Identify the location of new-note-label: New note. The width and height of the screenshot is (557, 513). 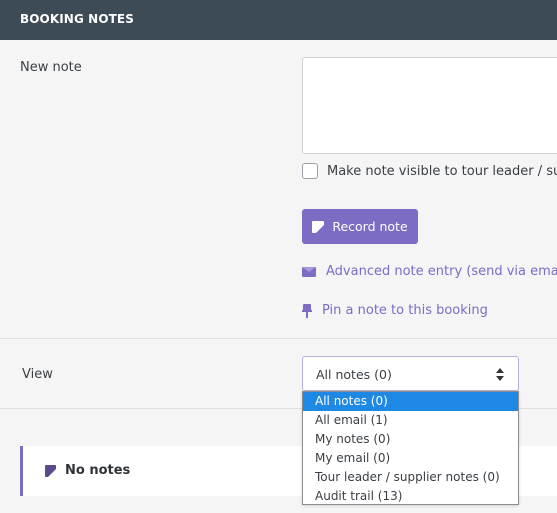
(51, 67).